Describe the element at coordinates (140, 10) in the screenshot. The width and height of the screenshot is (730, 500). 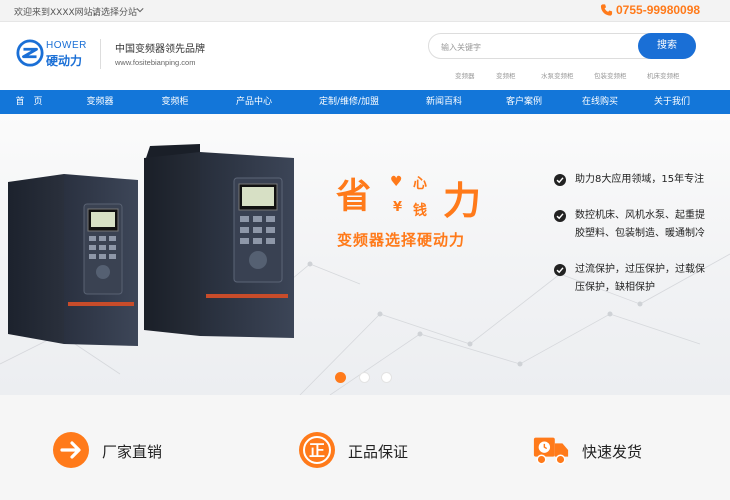
I see `chevron-down-icon` at that location.